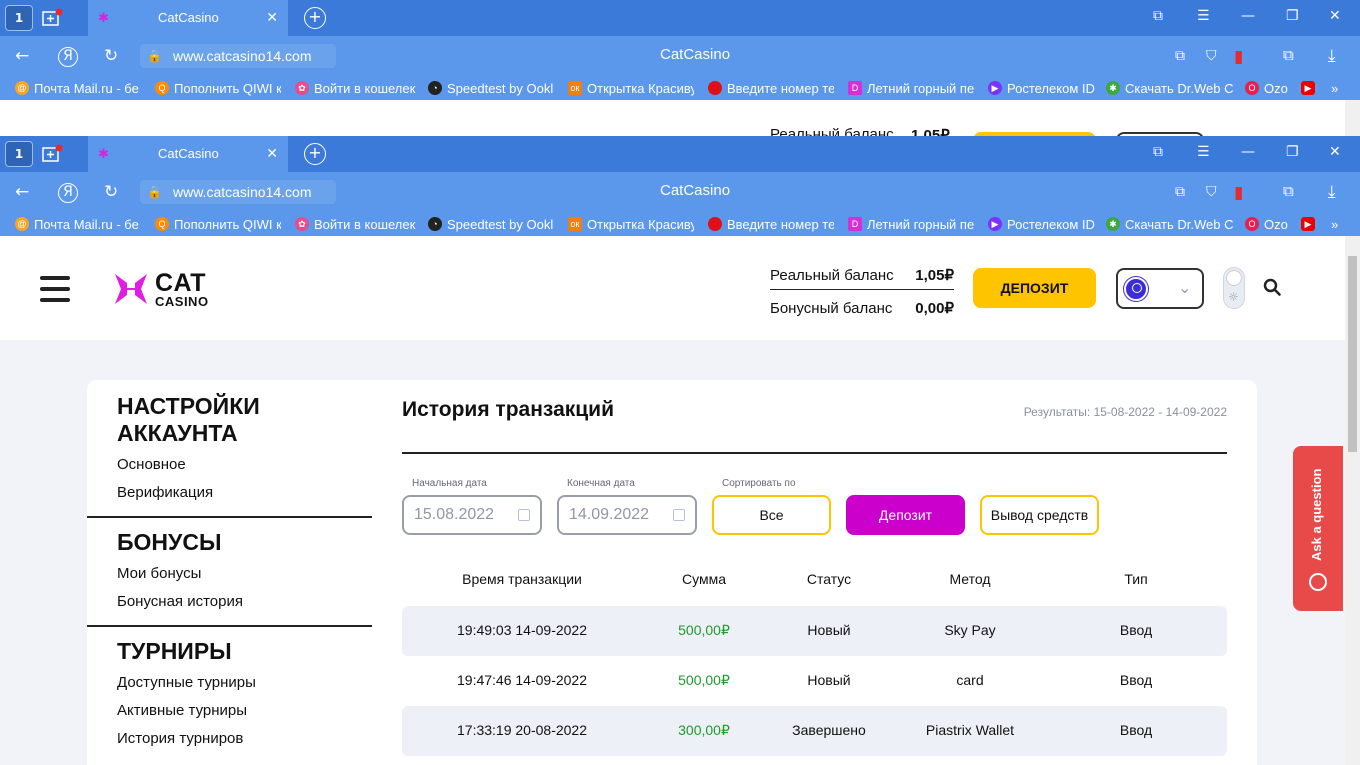 Image resolution: width=1360 pixels, height=765 pixels. I want to click on filter-withdraw-button: Вывод средств, so click(1039, 515).